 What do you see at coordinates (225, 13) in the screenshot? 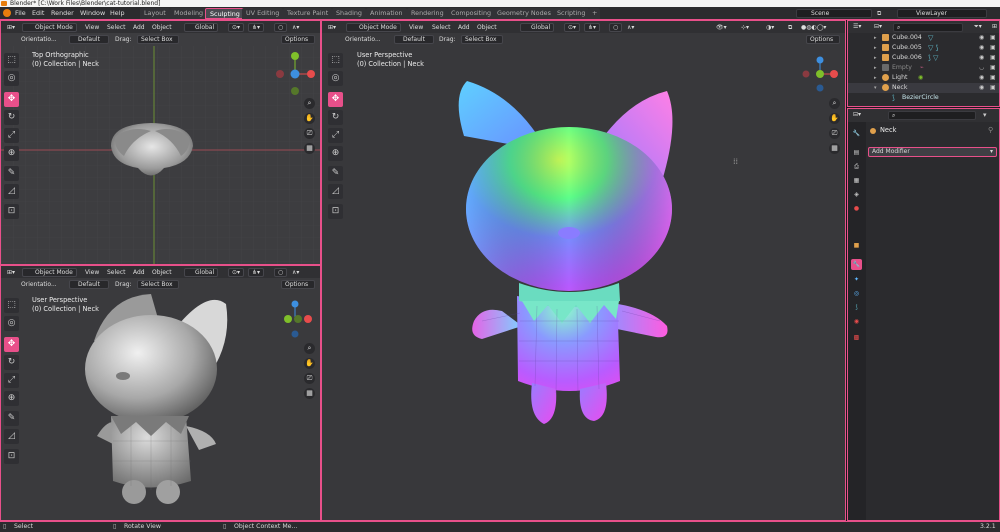
I see `tab-sculpting: Sculpting` at bounding box center [225, 13].